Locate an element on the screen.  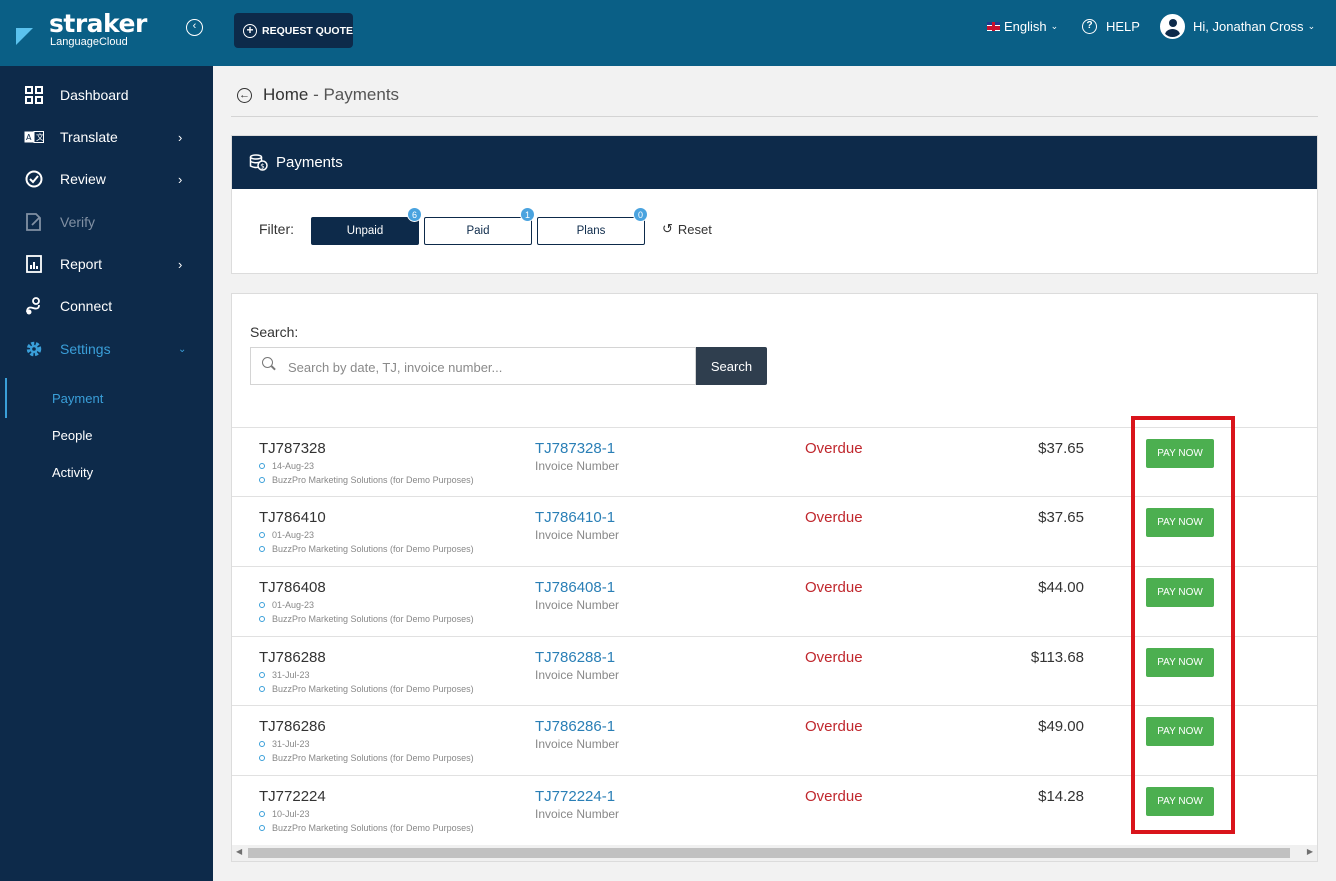
connect-icon is located at coordinates (34, 306).